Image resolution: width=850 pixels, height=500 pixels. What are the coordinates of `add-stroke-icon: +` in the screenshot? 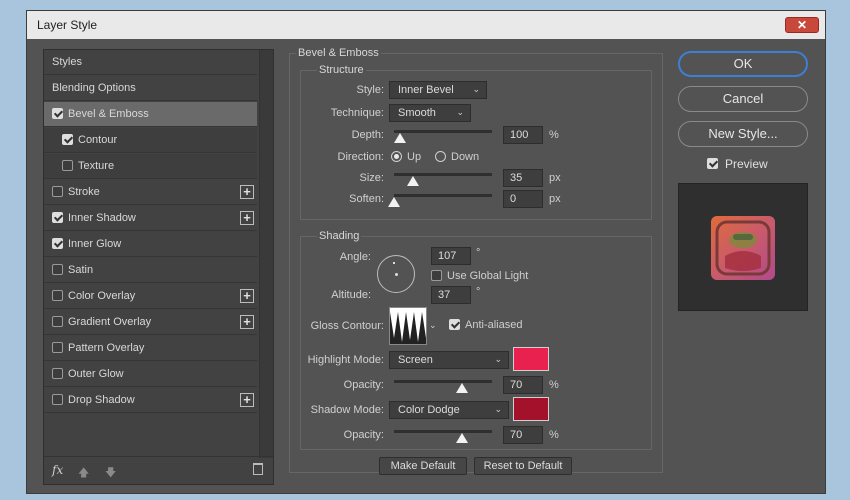 It's located at (247, 192).